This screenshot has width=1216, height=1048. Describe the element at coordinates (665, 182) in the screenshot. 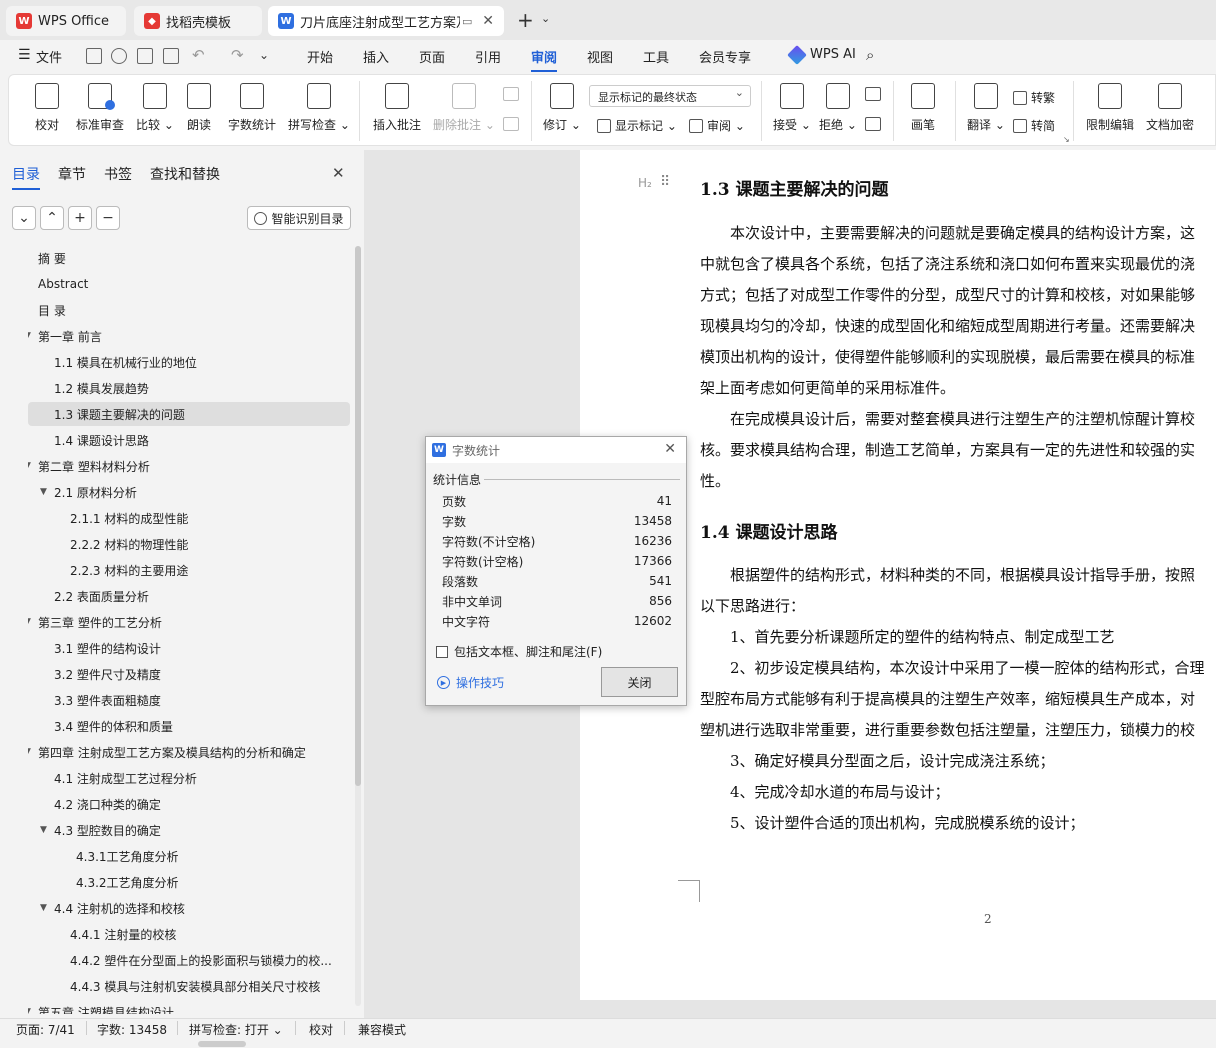

I see `drag-handle-icon: ⠿` at that location.